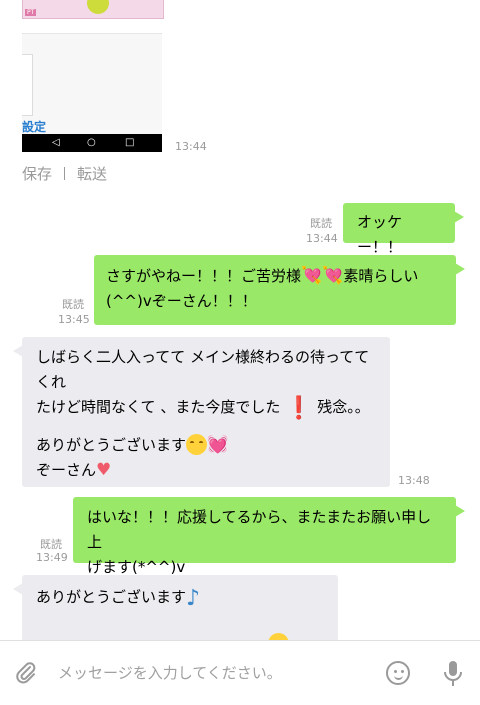 The height and width of the screenshot is (705, 480). I want to click on message-time: 13:45, so click(74, 319).